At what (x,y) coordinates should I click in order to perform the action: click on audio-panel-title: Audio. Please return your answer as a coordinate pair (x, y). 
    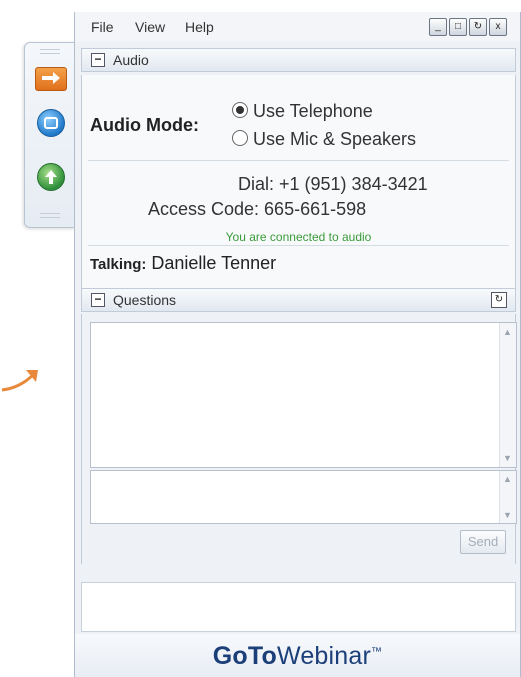
    Looking at the image, I should click on (131, 60).